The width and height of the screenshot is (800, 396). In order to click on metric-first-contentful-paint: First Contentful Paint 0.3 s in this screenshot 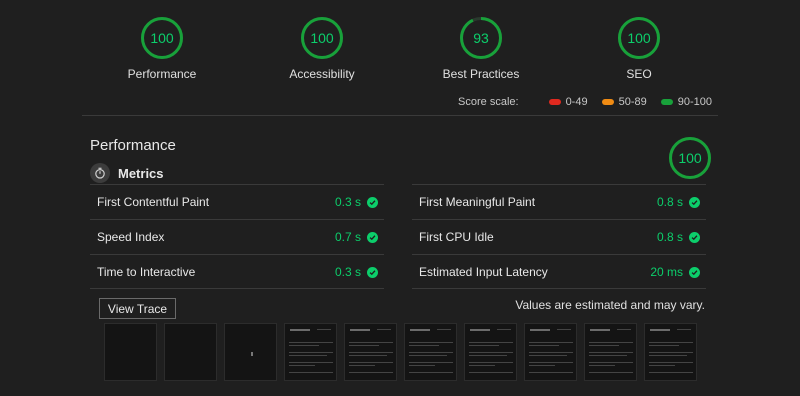, I will do `click(237, 201)`.